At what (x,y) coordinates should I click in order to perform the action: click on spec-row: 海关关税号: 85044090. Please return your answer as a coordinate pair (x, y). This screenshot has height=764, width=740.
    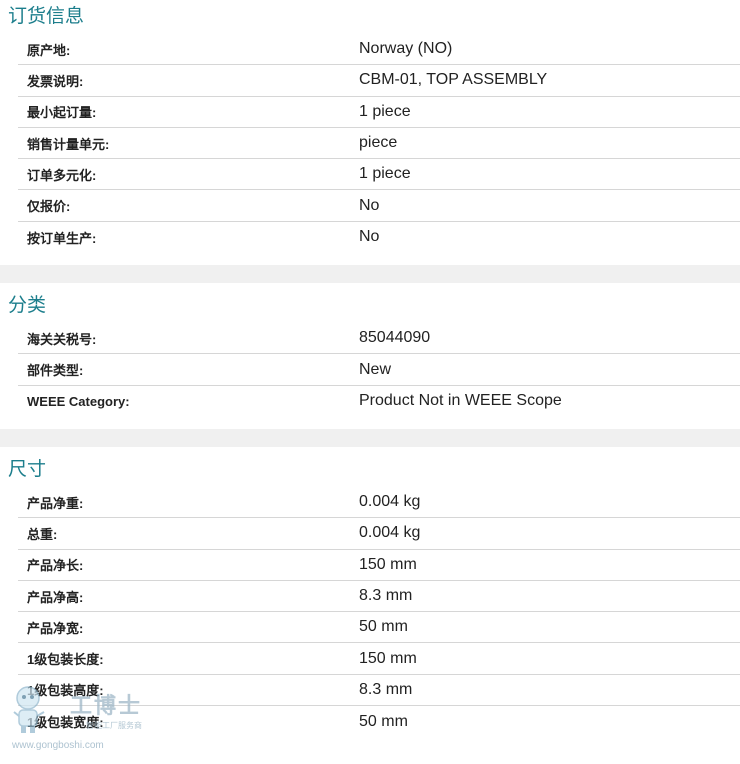
    Looking at the image, I should click on (379, 339).